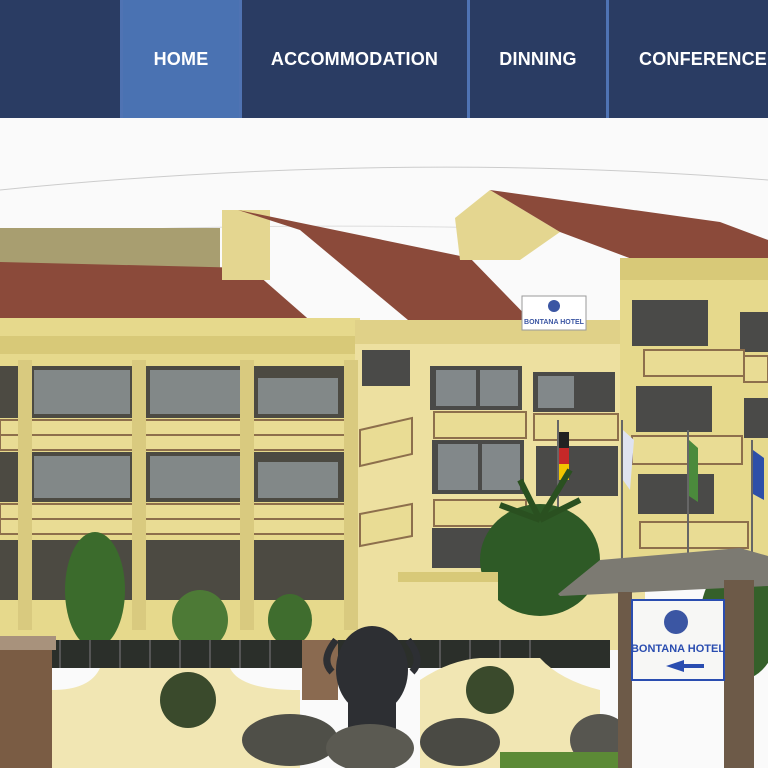  What do you see at coordinates (678, 649) in the screenshot?
I see `gate-sign-text: BONTANA HOTEL` at bounding box center [678, 649].